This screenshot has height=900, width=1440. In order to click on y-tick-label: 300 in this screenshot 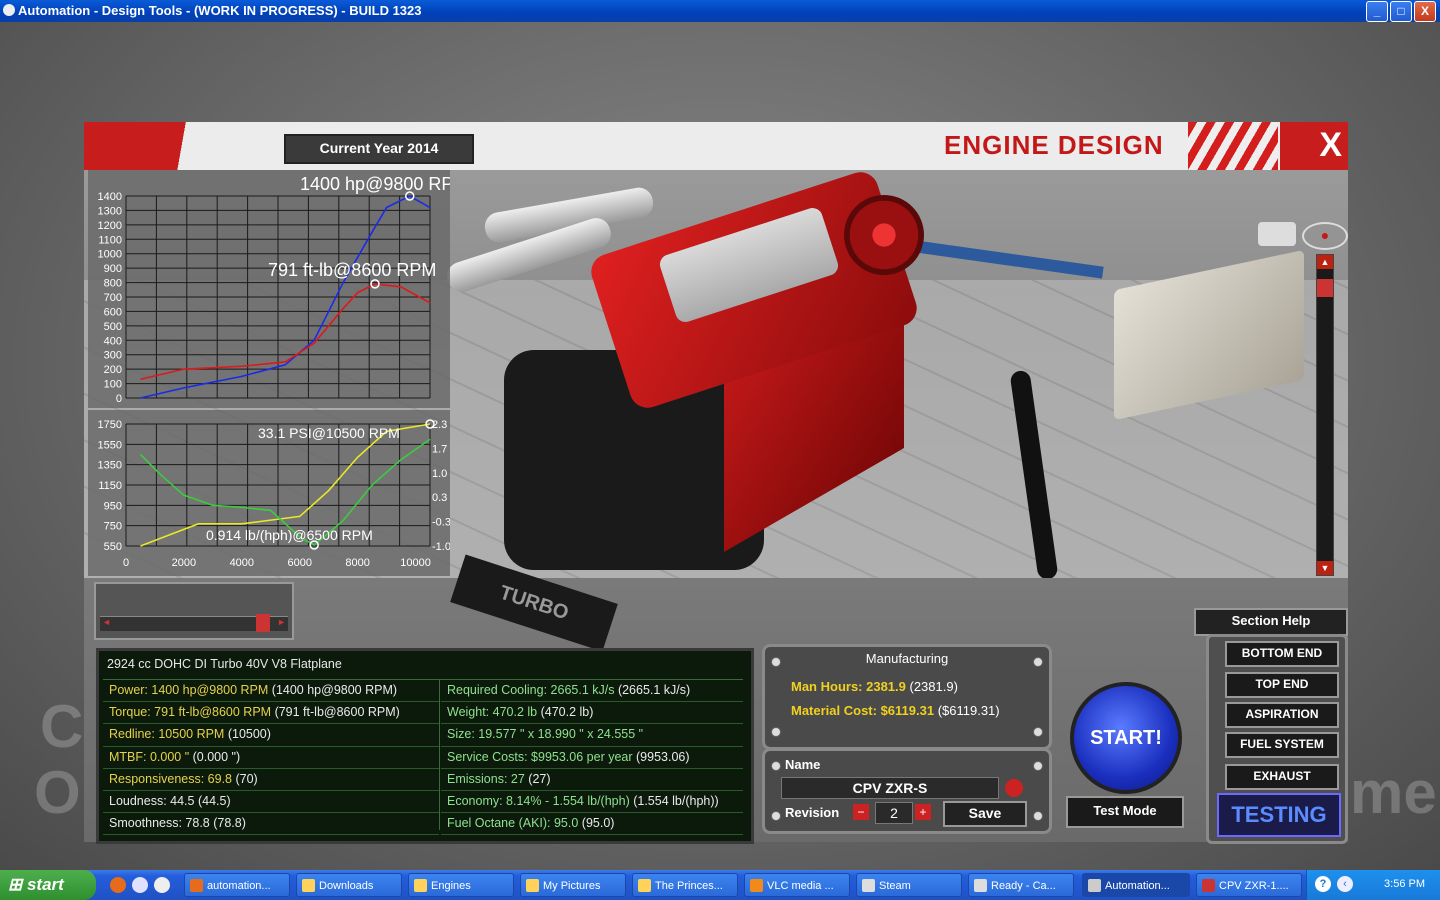, I will do `click(113, 356)`.